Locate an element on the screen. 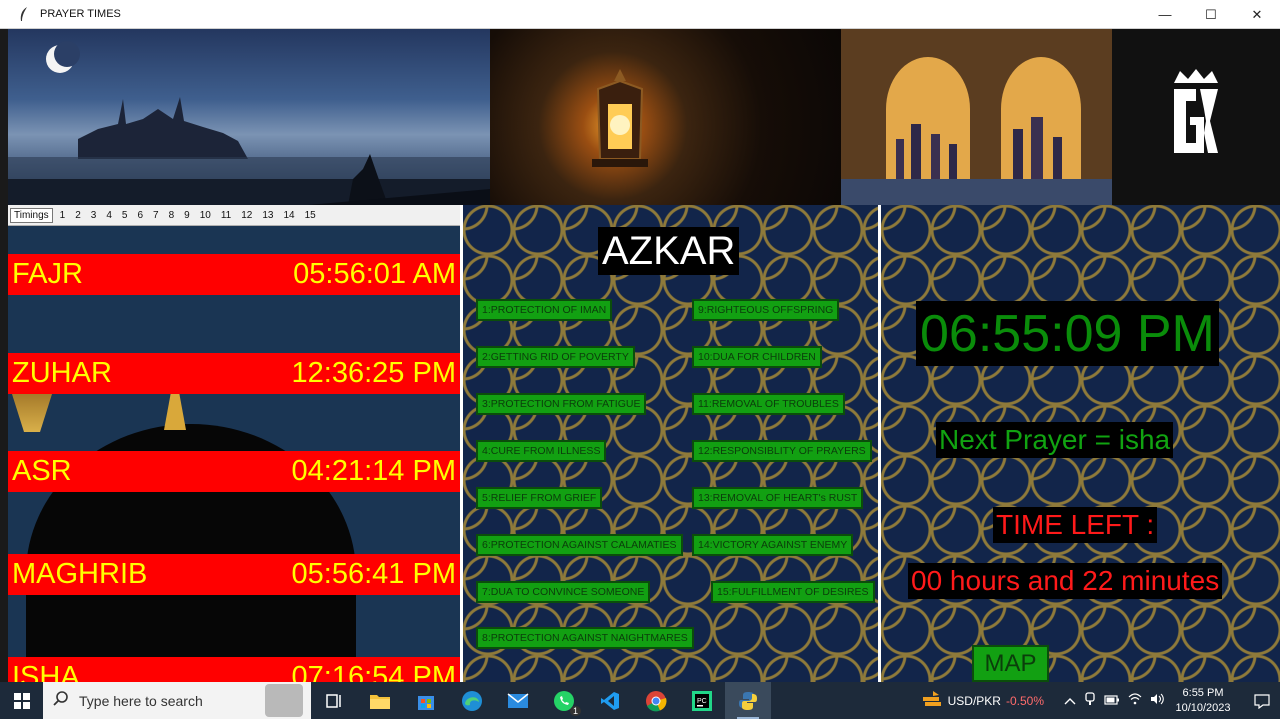 The height and width of the screenshot is (719, 1280). azkar-button-5: 5:RELIEF FROM GRIEF is located at coordinates (539, 498).